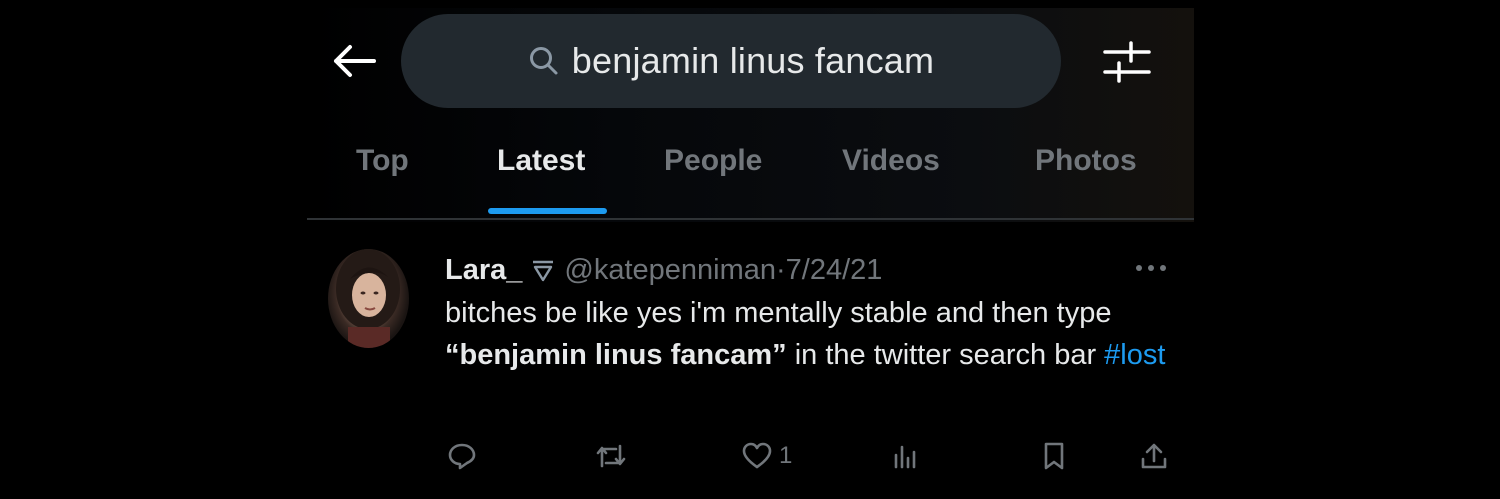 This screenshot has width=1500, height=499. What do you see at coordinates (543, 61) in the screenshot?
I see `search-icon` at bounding box center [543, 61].